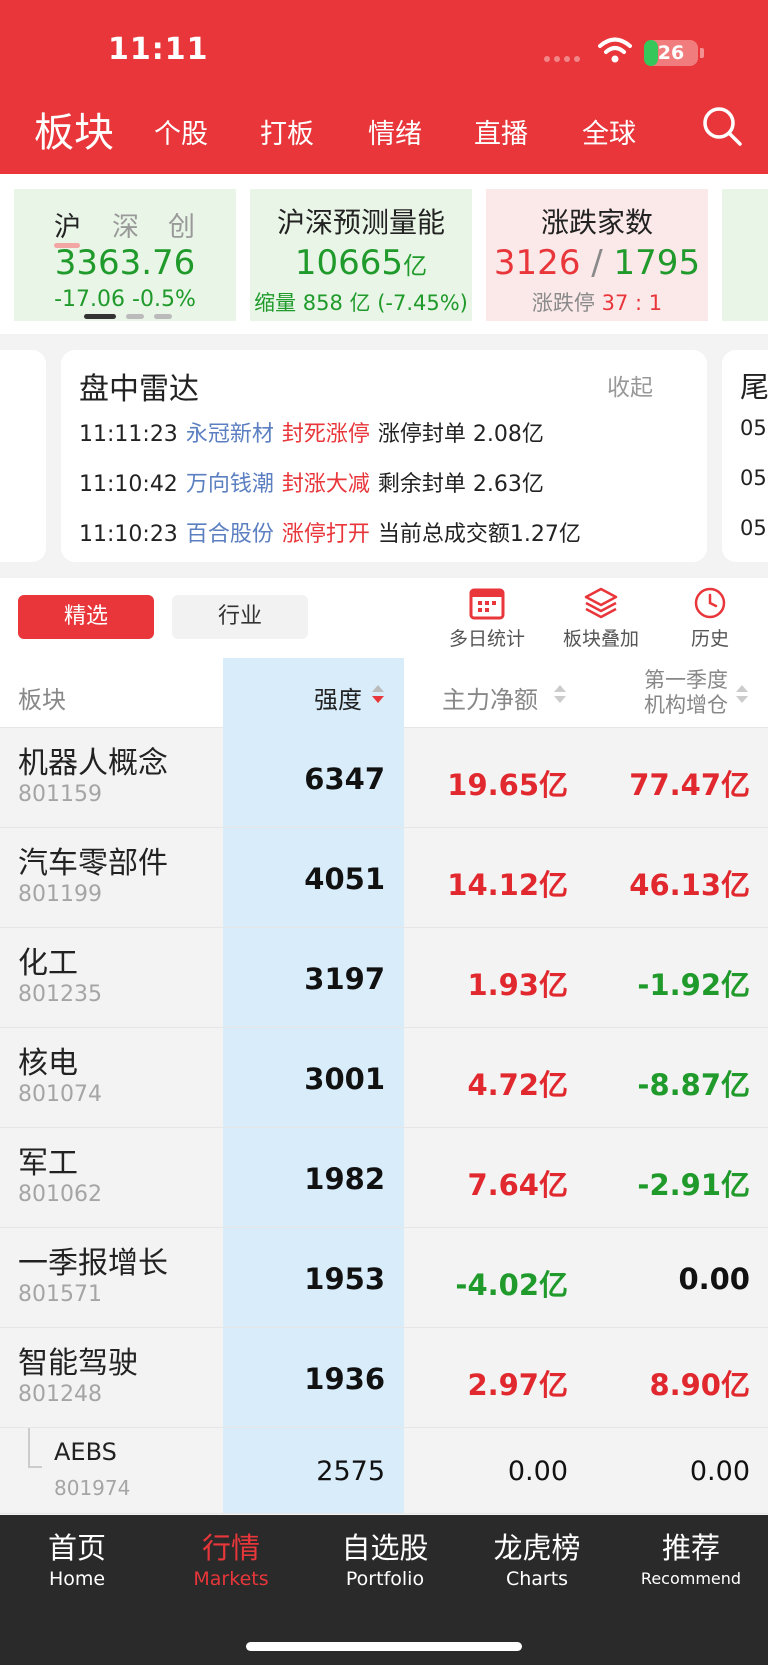 The height and width of the screenshot is (1665, 768). What do you see at coordinates (486, 639) in the screenshot?
I see `multi-day-stats-label: 多日统计` at bounding box center [486, 639].